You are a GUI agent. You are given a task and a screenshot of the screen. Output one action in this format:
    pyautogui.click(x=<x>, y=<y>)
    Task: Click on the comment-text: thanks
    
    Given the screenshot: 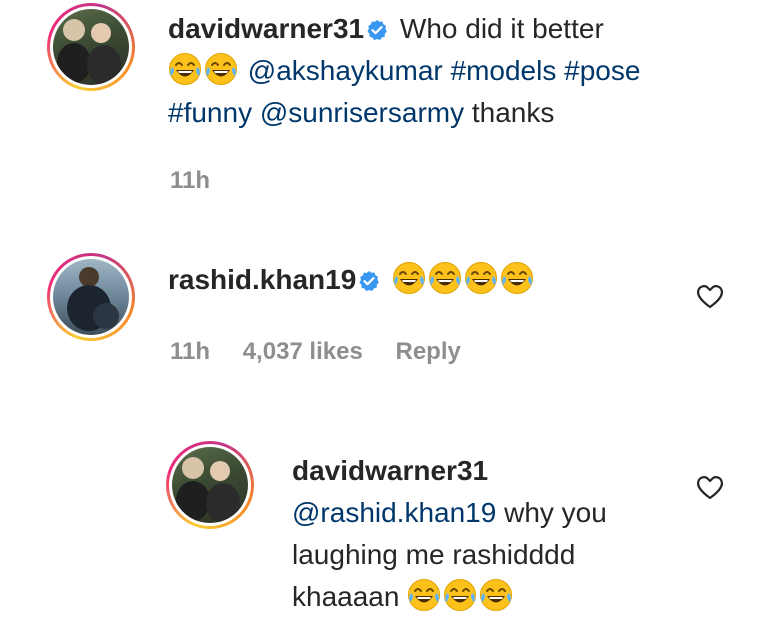 What is the action you would take?
    pyautogui.click(x=513, y=112)
    